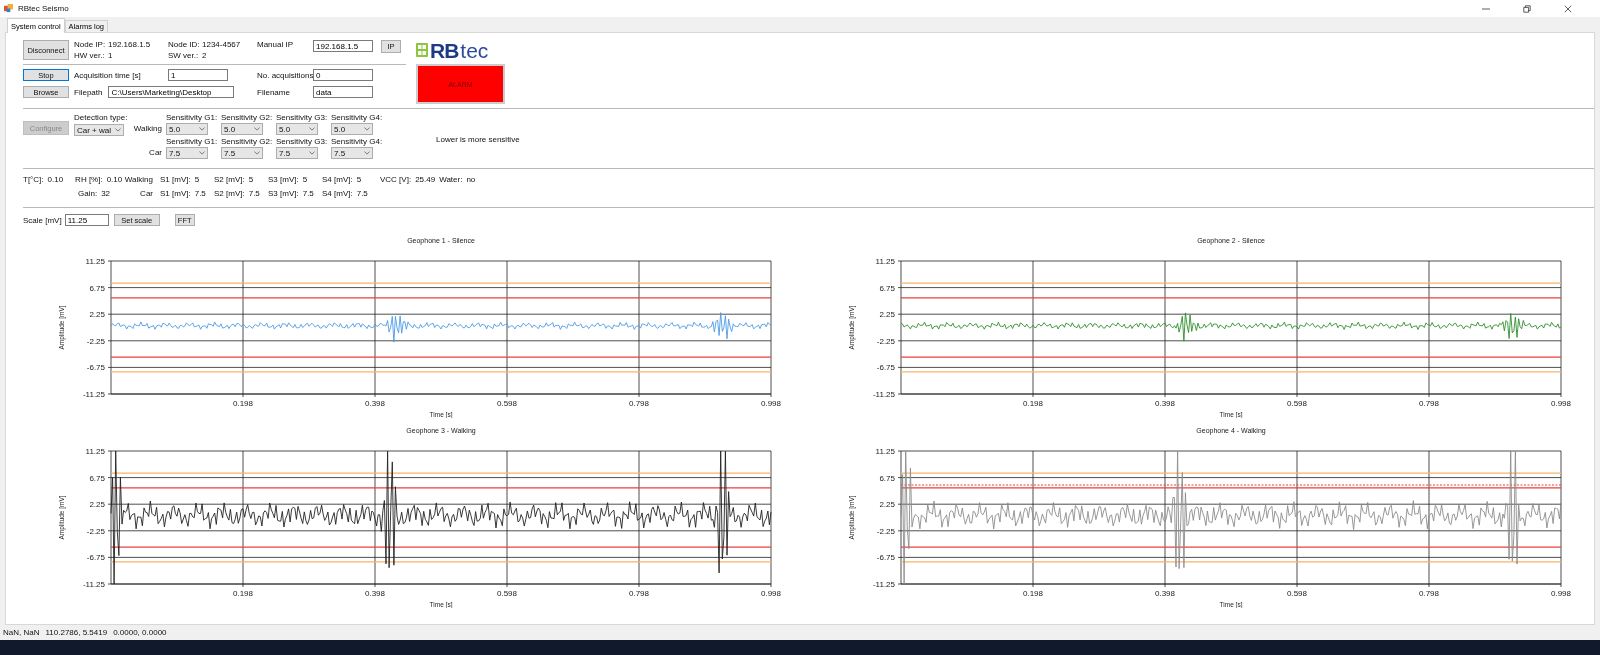 The width and height of the screenshot is (1600, 655). Describe the element at coordinates (90, 55) in the screenshot. I see `label: HW ver.:` at that location.